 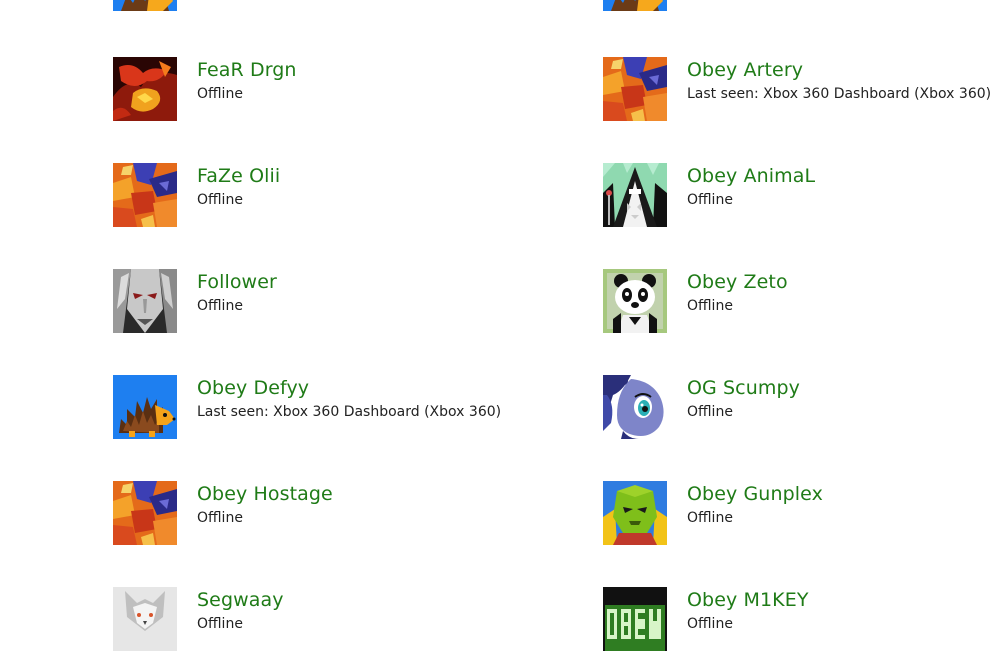 I want to click on pony-avatar-icon, so click(x=635, y=407).